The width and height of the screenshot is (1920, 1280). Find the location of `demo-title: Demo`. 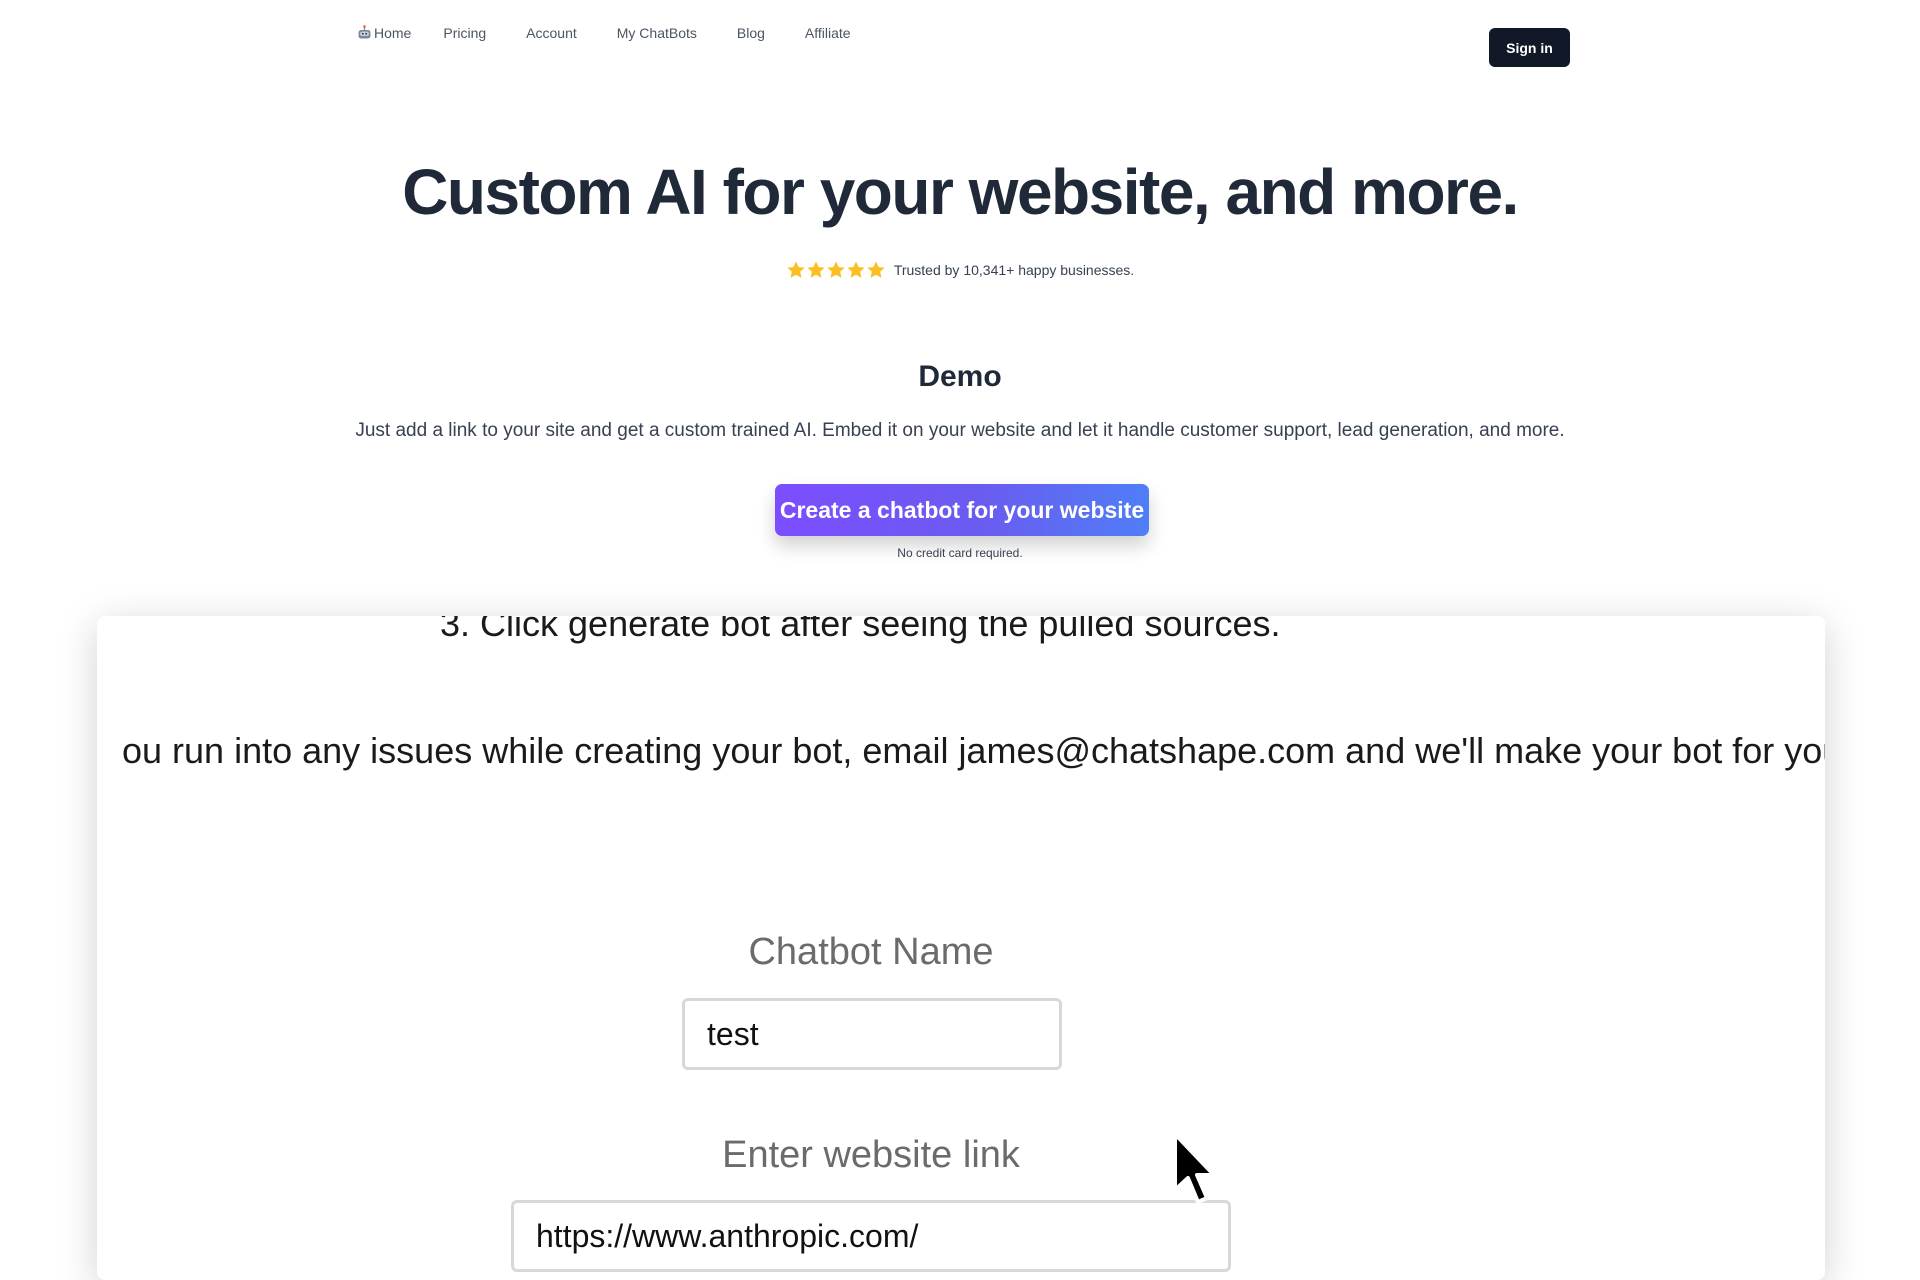

demo-title: Demo is located at coordinates (960, 376).